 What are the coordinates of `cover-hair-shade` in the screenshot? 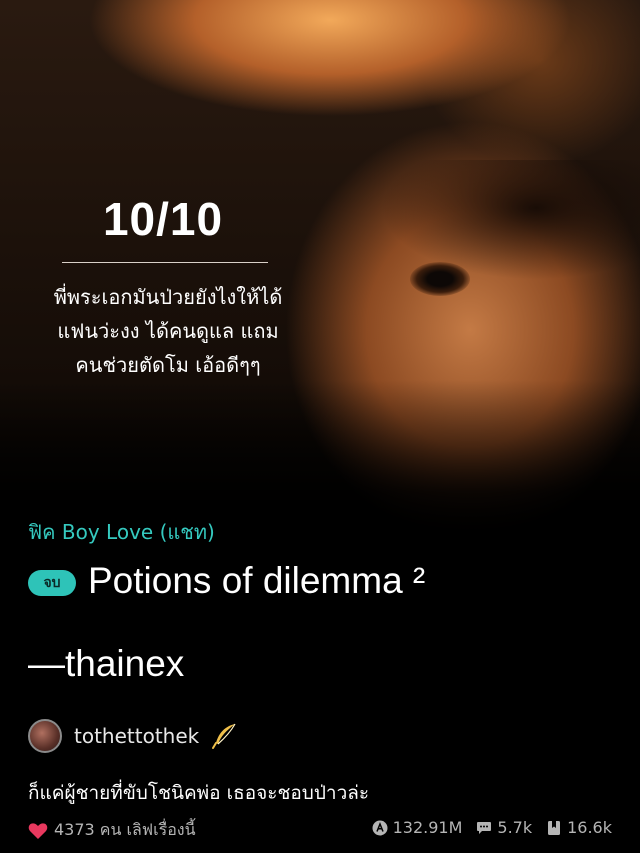 It's located at (510, 220).